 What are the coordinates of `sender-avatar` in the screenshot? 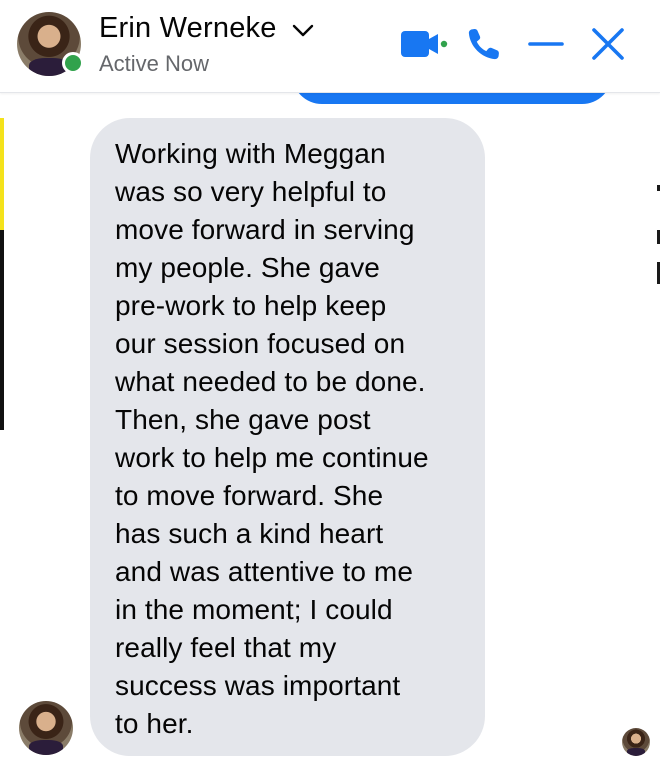 It's located at (46, 728).